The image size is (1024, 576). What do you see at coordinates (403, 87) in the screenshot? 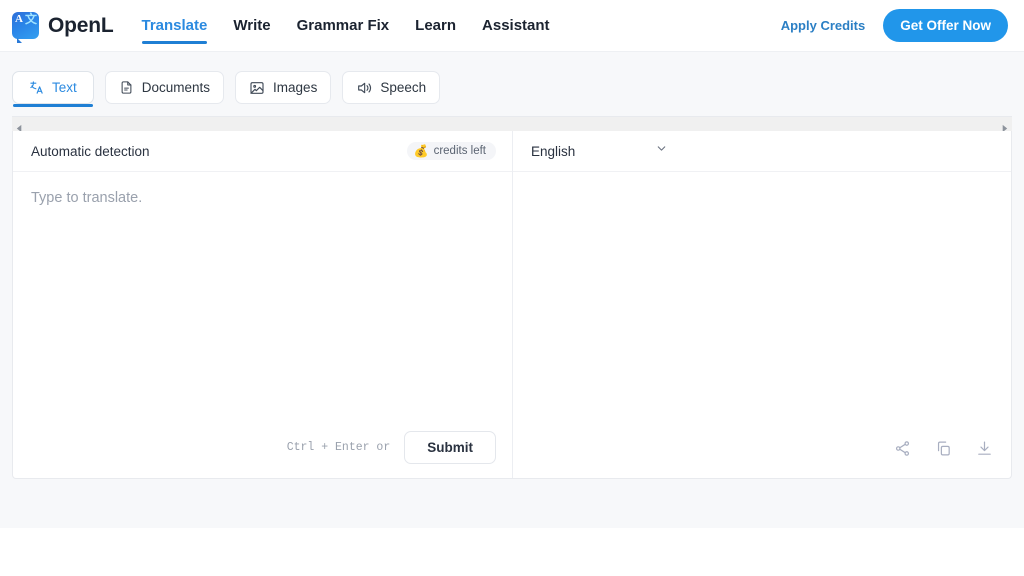
I see `tab-label: Speech` at bounding box center [403, 87].